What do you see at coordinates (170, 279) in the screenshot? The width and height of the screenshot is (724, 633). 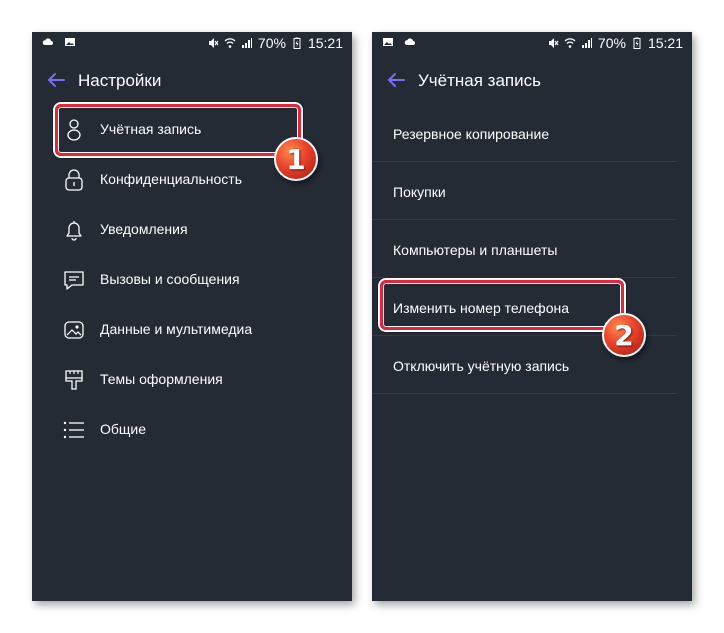 I see `menu-item-label: Вызовы и сообщения` at bounding box center [170, 279].